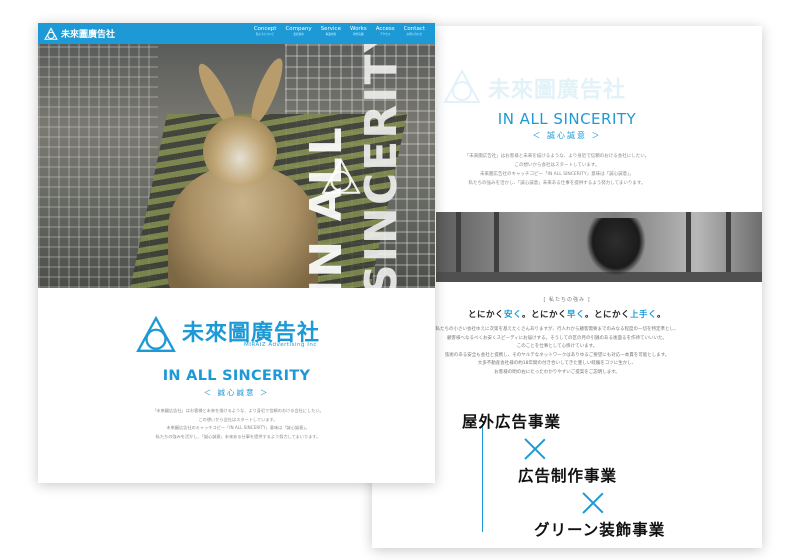 This screenshot has height=560, width=800. What do you see at coordinates (265, 31) in the screenshot?
I see `nav-item-concept: Concept 私たちについて` at bounding box center [265, 31].